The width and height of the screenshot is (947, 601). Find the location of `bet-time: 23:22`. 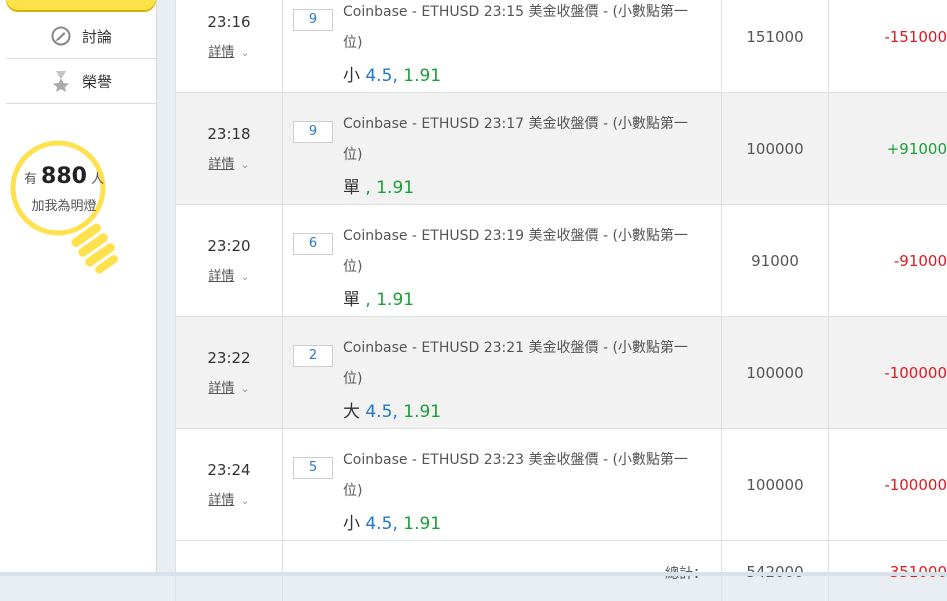

bet-time: 23:22 is located at coordinates (229, 358).